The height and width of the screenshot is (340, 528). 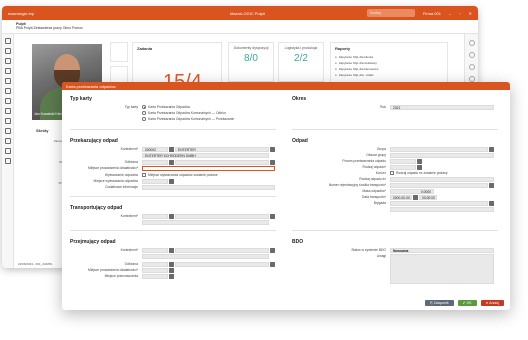 I want to click on attachment-button: ⎘ Załącznik, so click(x=439, y=303).